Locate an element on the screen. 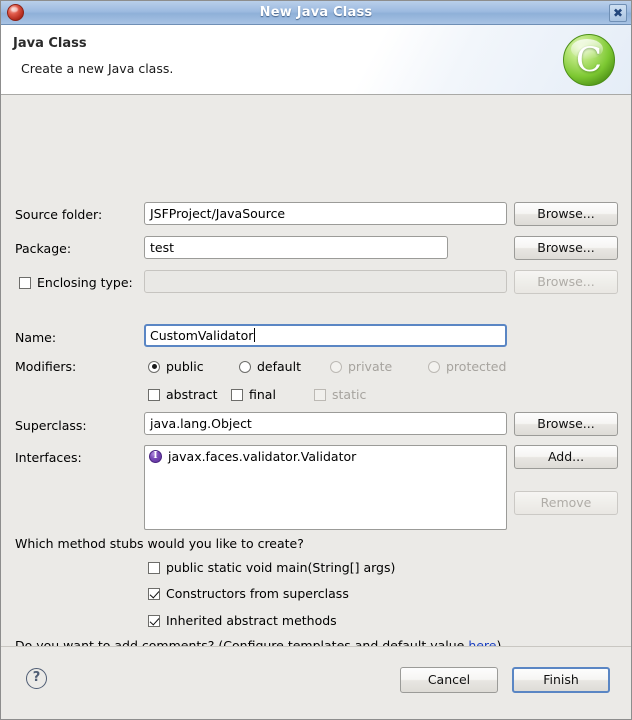  checkbox-label: Constructors from superclass is located at coordinates (257, 593).